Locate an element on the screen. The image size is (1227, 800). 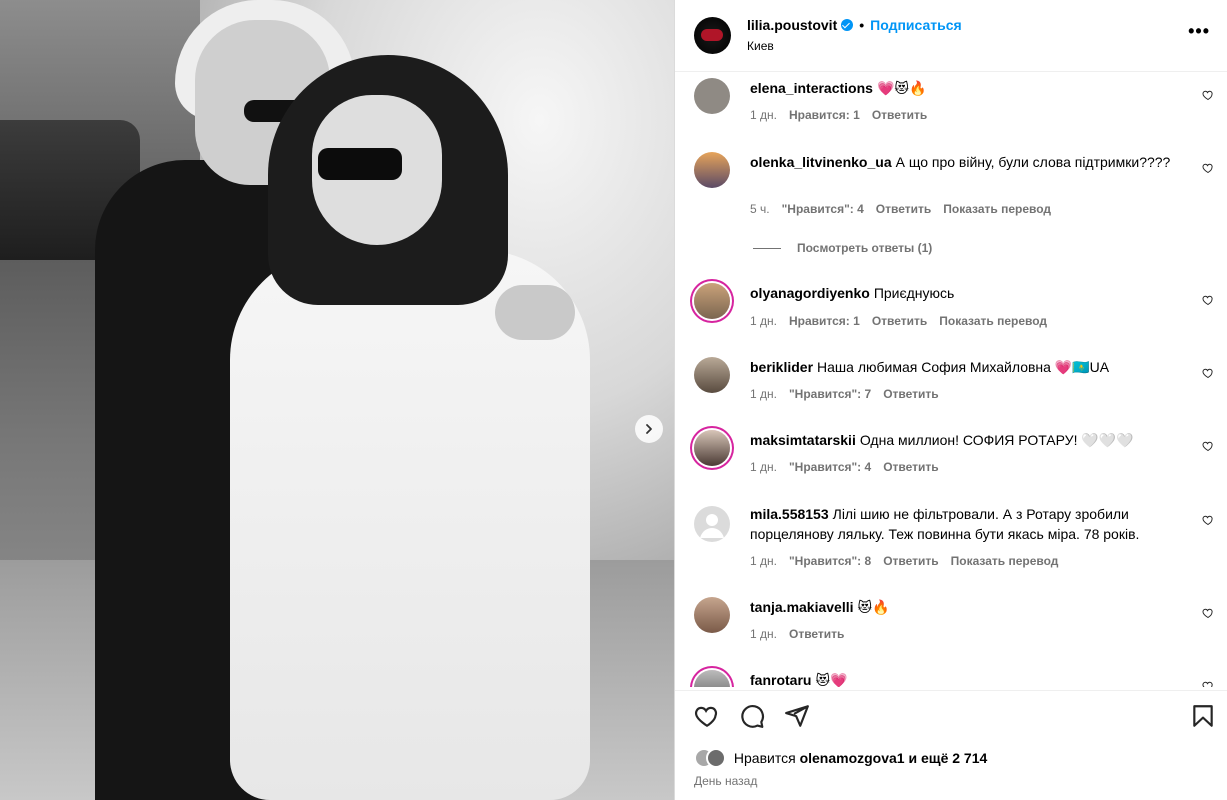
author-line: lilia.poustovit • Подписаться is located at coordinates (854, 25).